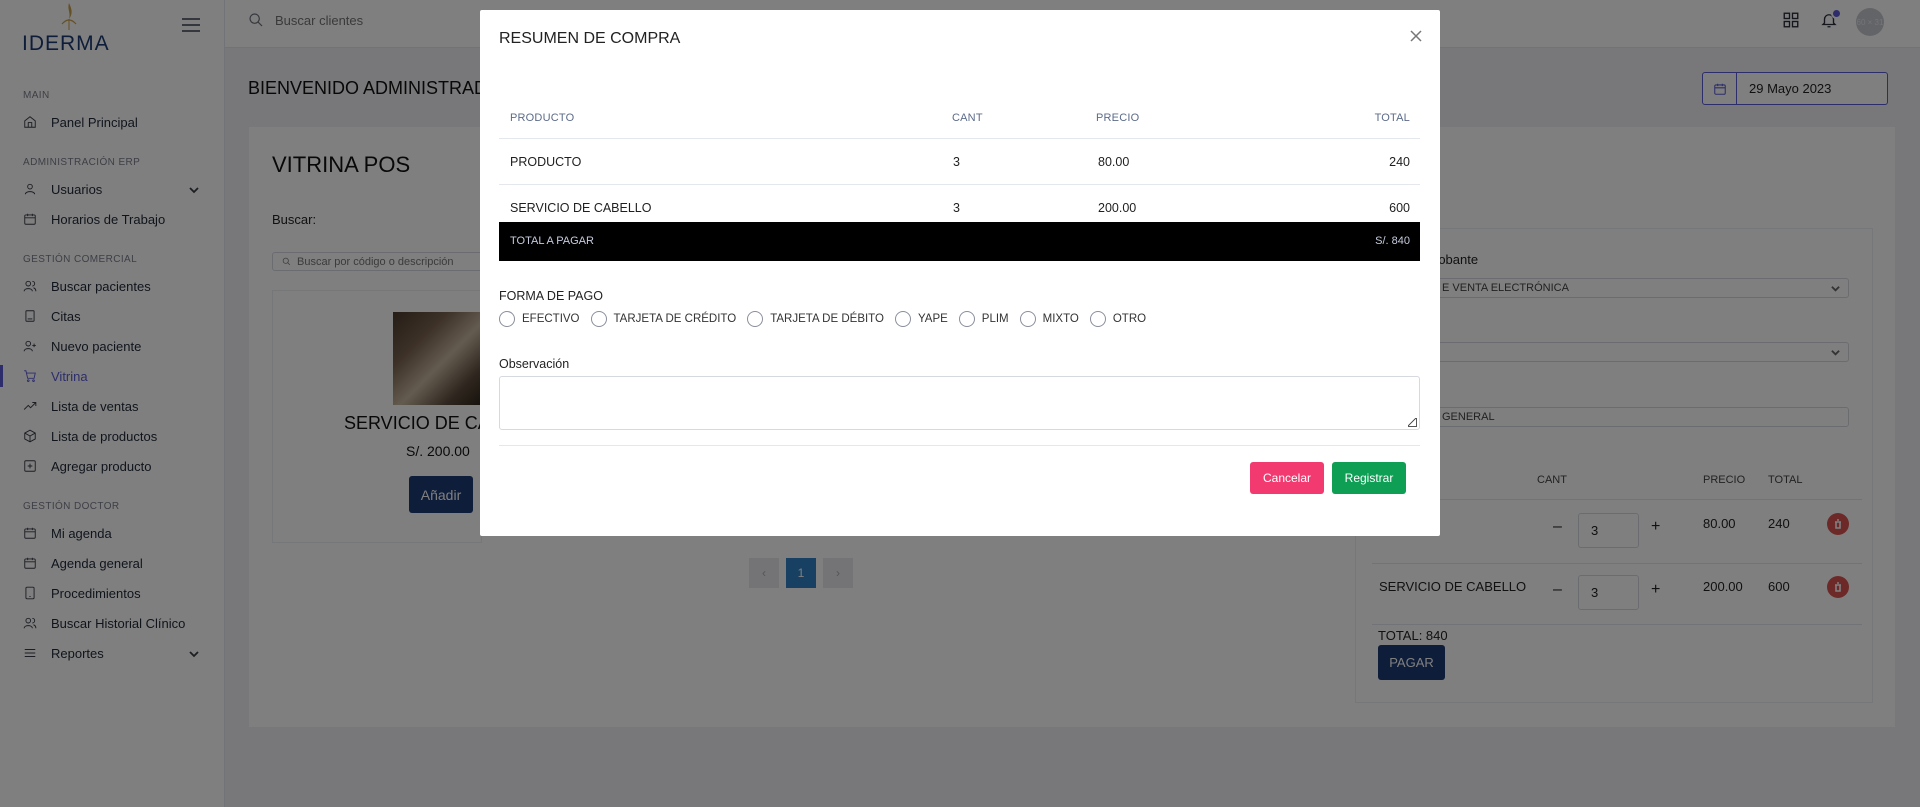 This screenshot has height=807, width=1920. What do you see at coordinates (959, 403) in the screenshot?
I see `observacion-textarea` at bounding box center [959, 403].